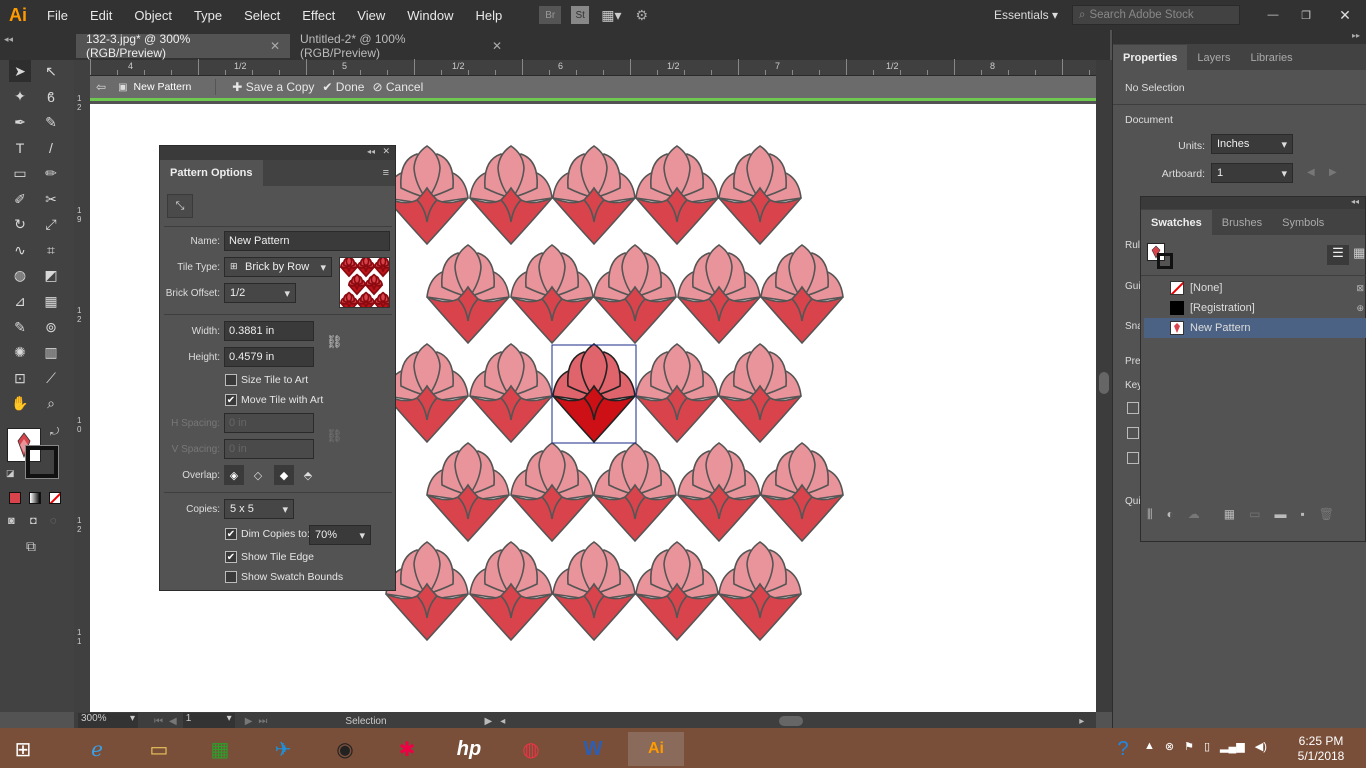 This screenshot has width=1366, height=768. What do you see at coordinates (1273, 15) in the screenshot?
I see `minimize-button: —` at bounding box center [1273, 15].